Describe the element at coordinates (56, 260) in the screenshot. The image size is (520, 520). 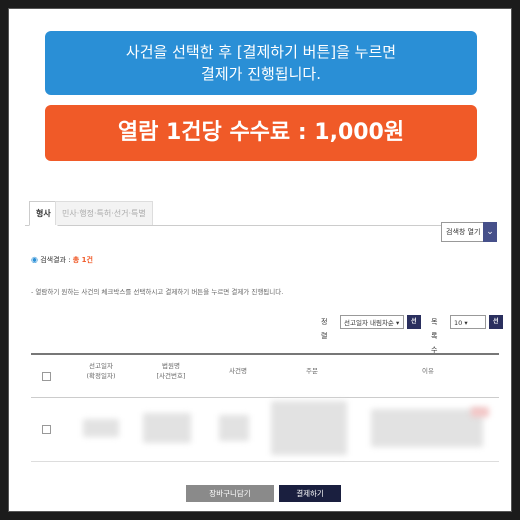
I see `result-label: 검색결과 :` at that location.